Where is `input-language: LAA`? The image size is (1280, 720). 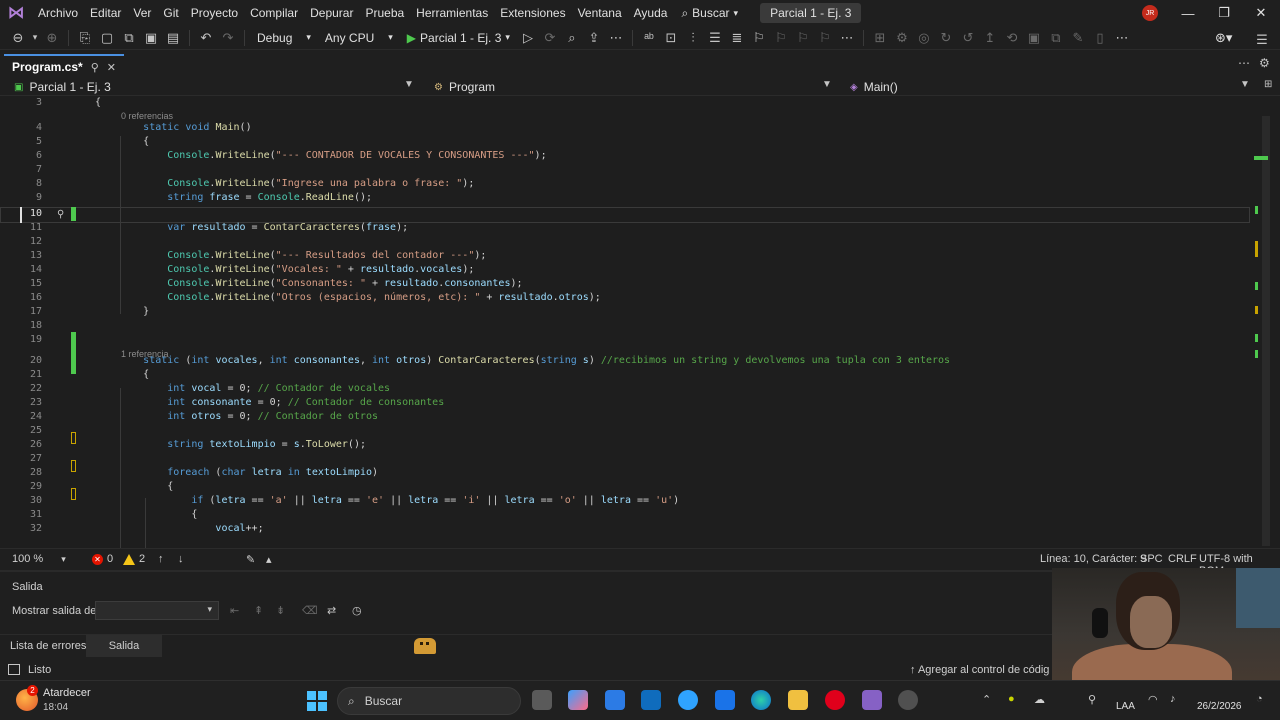
input-language: LAA is located at coordinates (1125, 706).